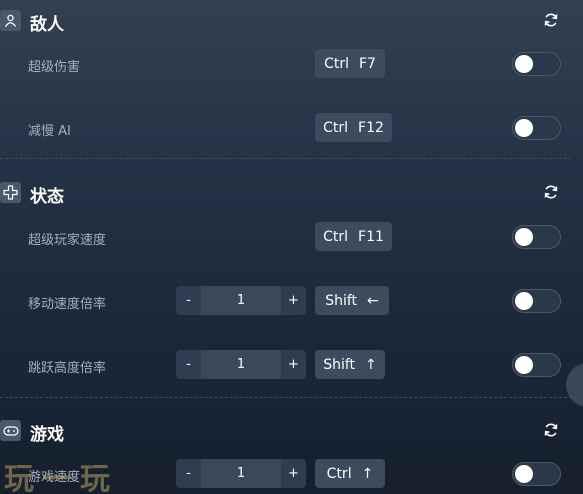 This screenshot has width=583, height=494. Describe the element at coordinates (371, 236) in the screenshot. I see `hotkey-key: F11` at that location.